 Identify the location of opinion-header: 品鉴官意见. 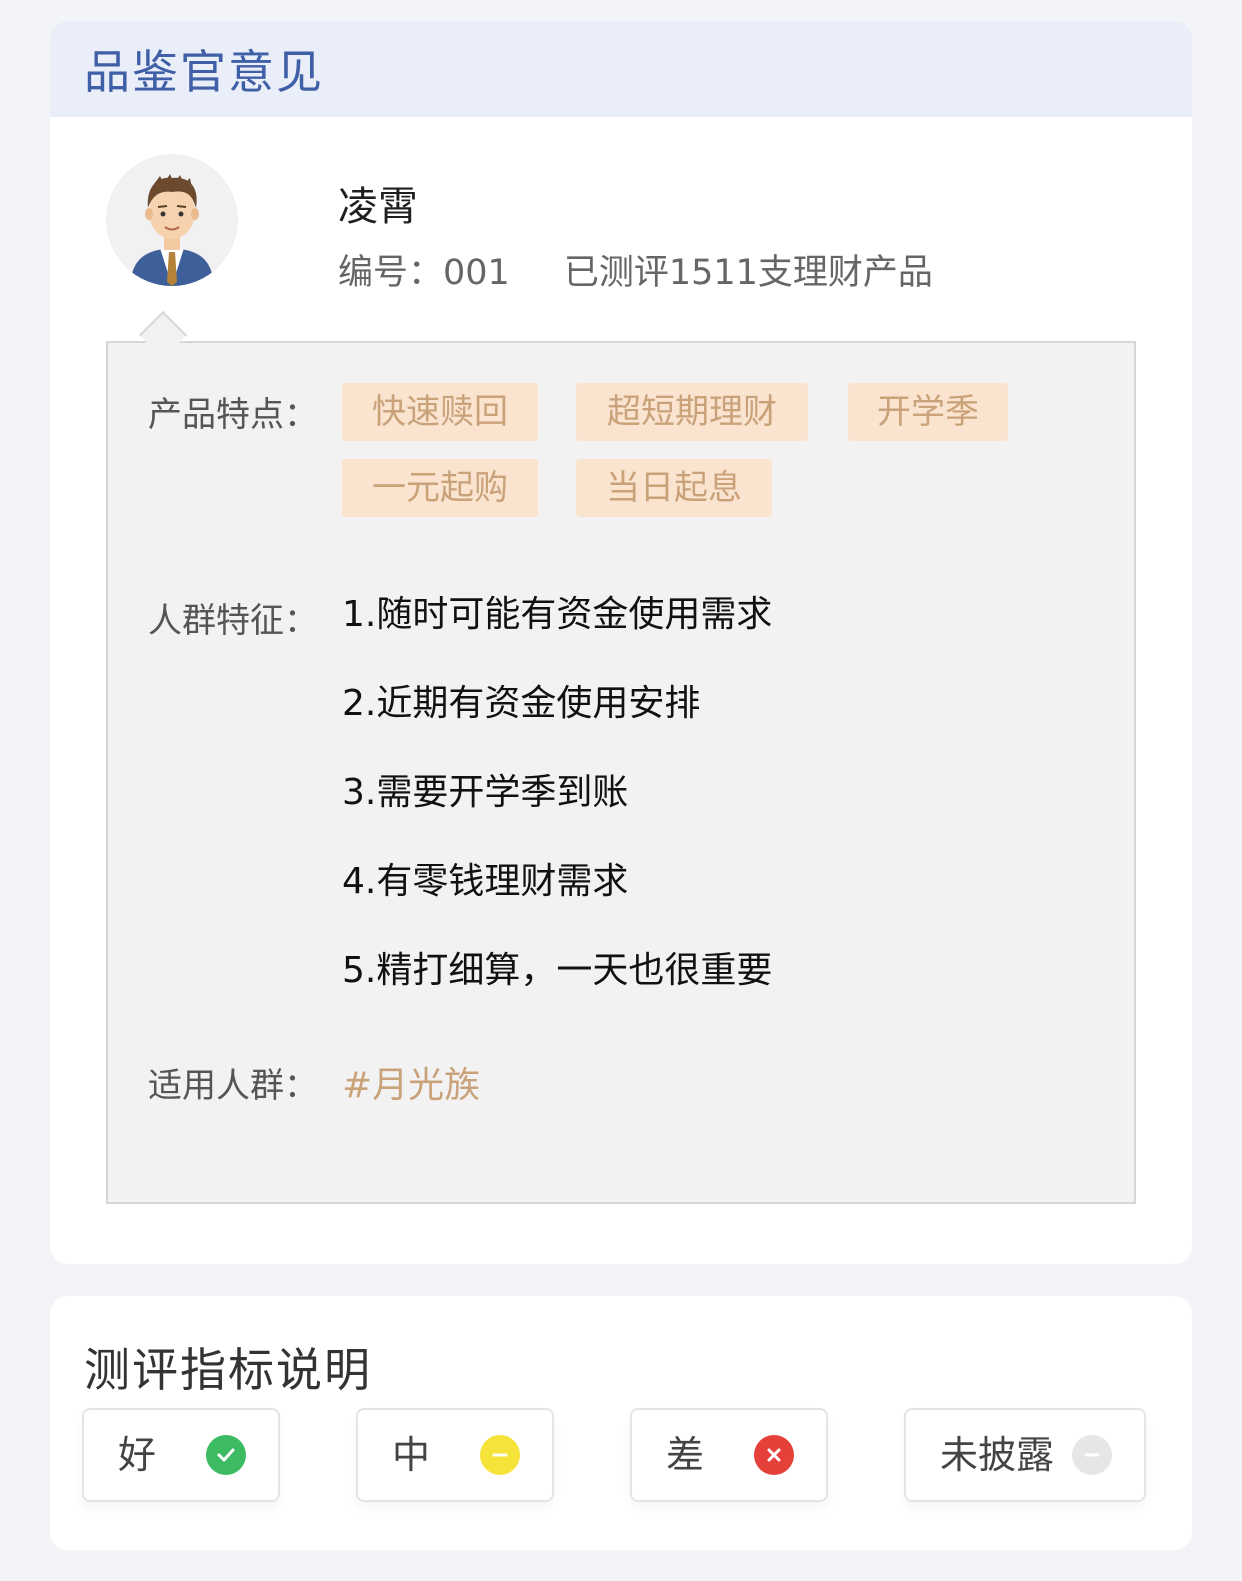
(621, 69).